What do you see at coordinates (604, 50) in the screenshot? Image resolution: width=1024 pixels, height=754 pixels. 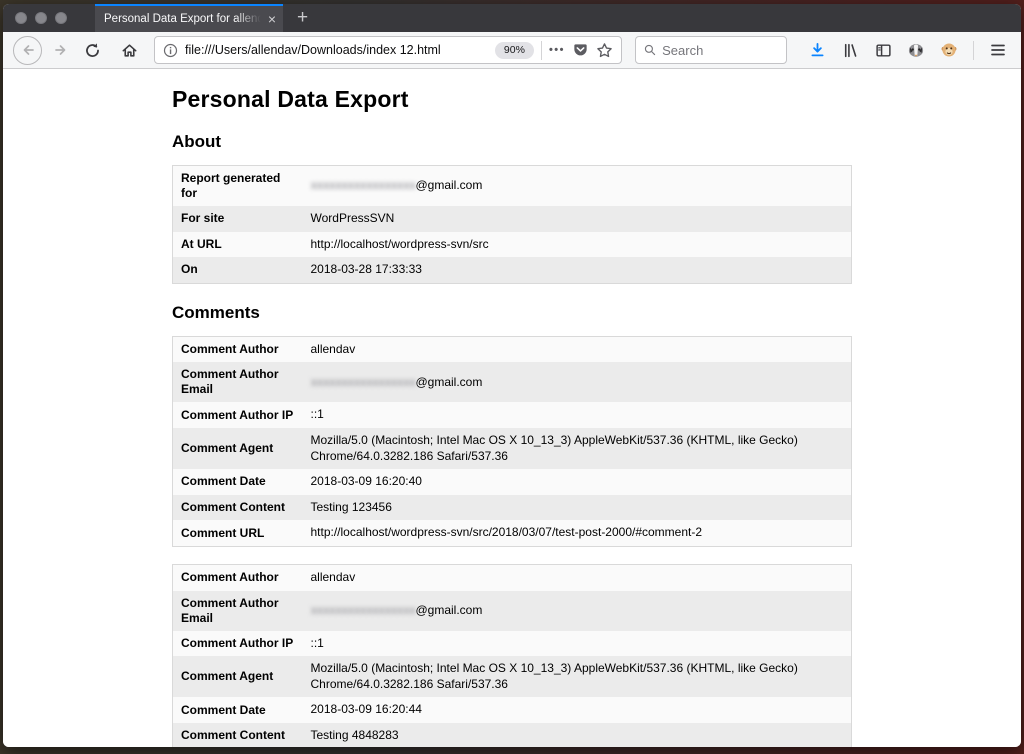 I see `bookmark-star-icon` at bounding box center [604, 50].